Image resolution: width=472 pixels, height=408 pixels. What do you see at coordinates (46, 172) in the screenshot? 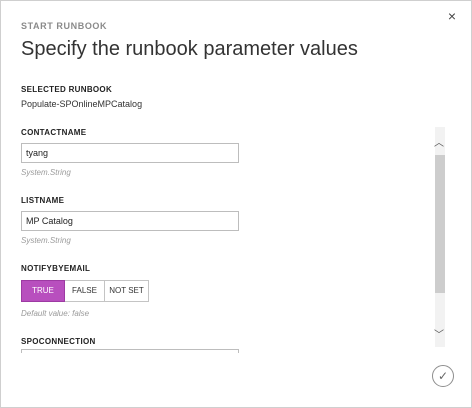
I see `contactname-type-hint: System.String` at bounding box center [46, 172].